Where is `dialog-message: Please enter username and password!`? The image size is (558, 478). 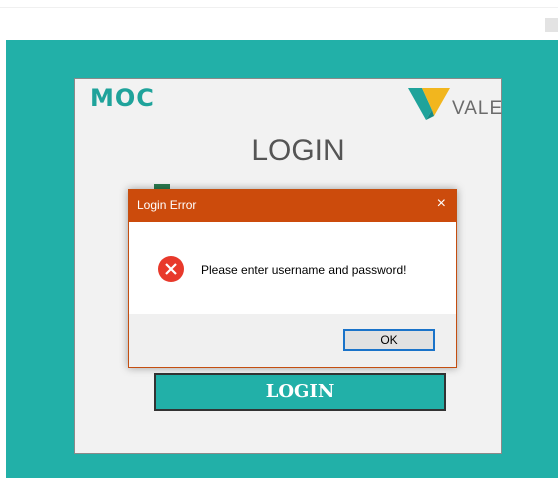
dialog-message: Please enter username and password! is located at coordinates (304, 270).